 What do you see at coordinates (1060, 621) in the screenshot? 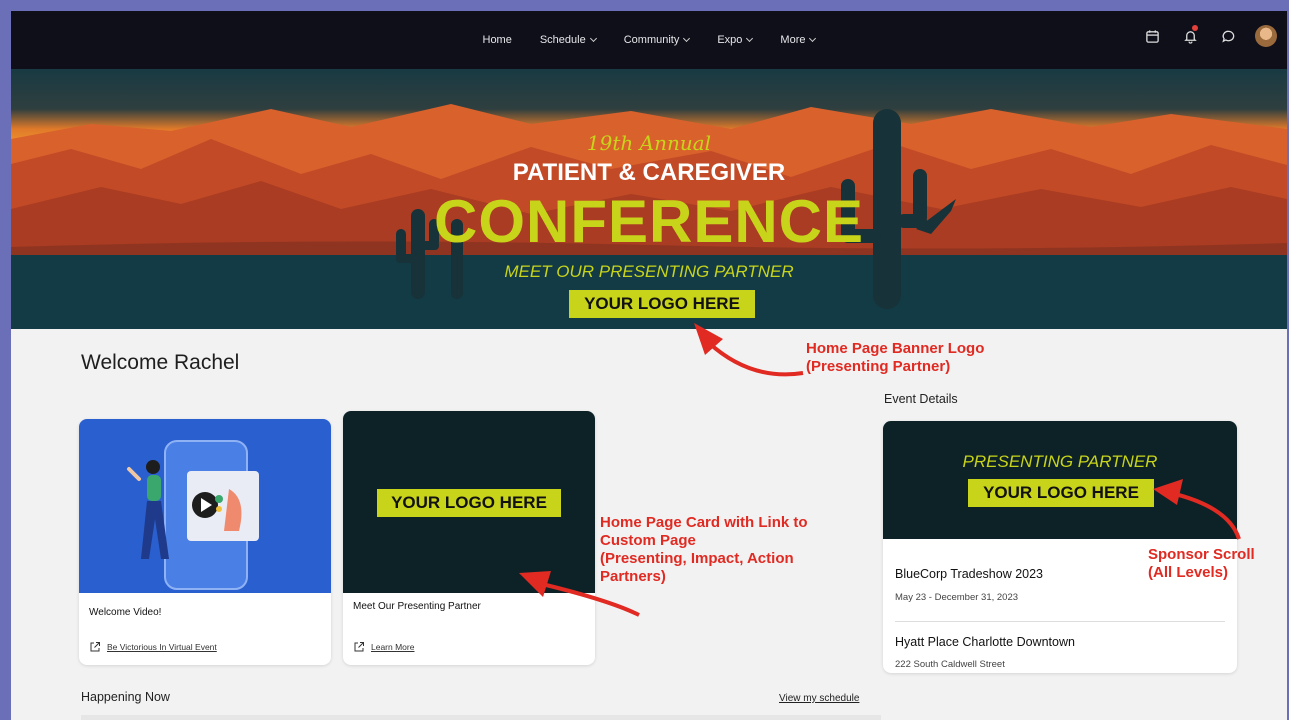
I see `divider` at bounding box center [1060, 621].